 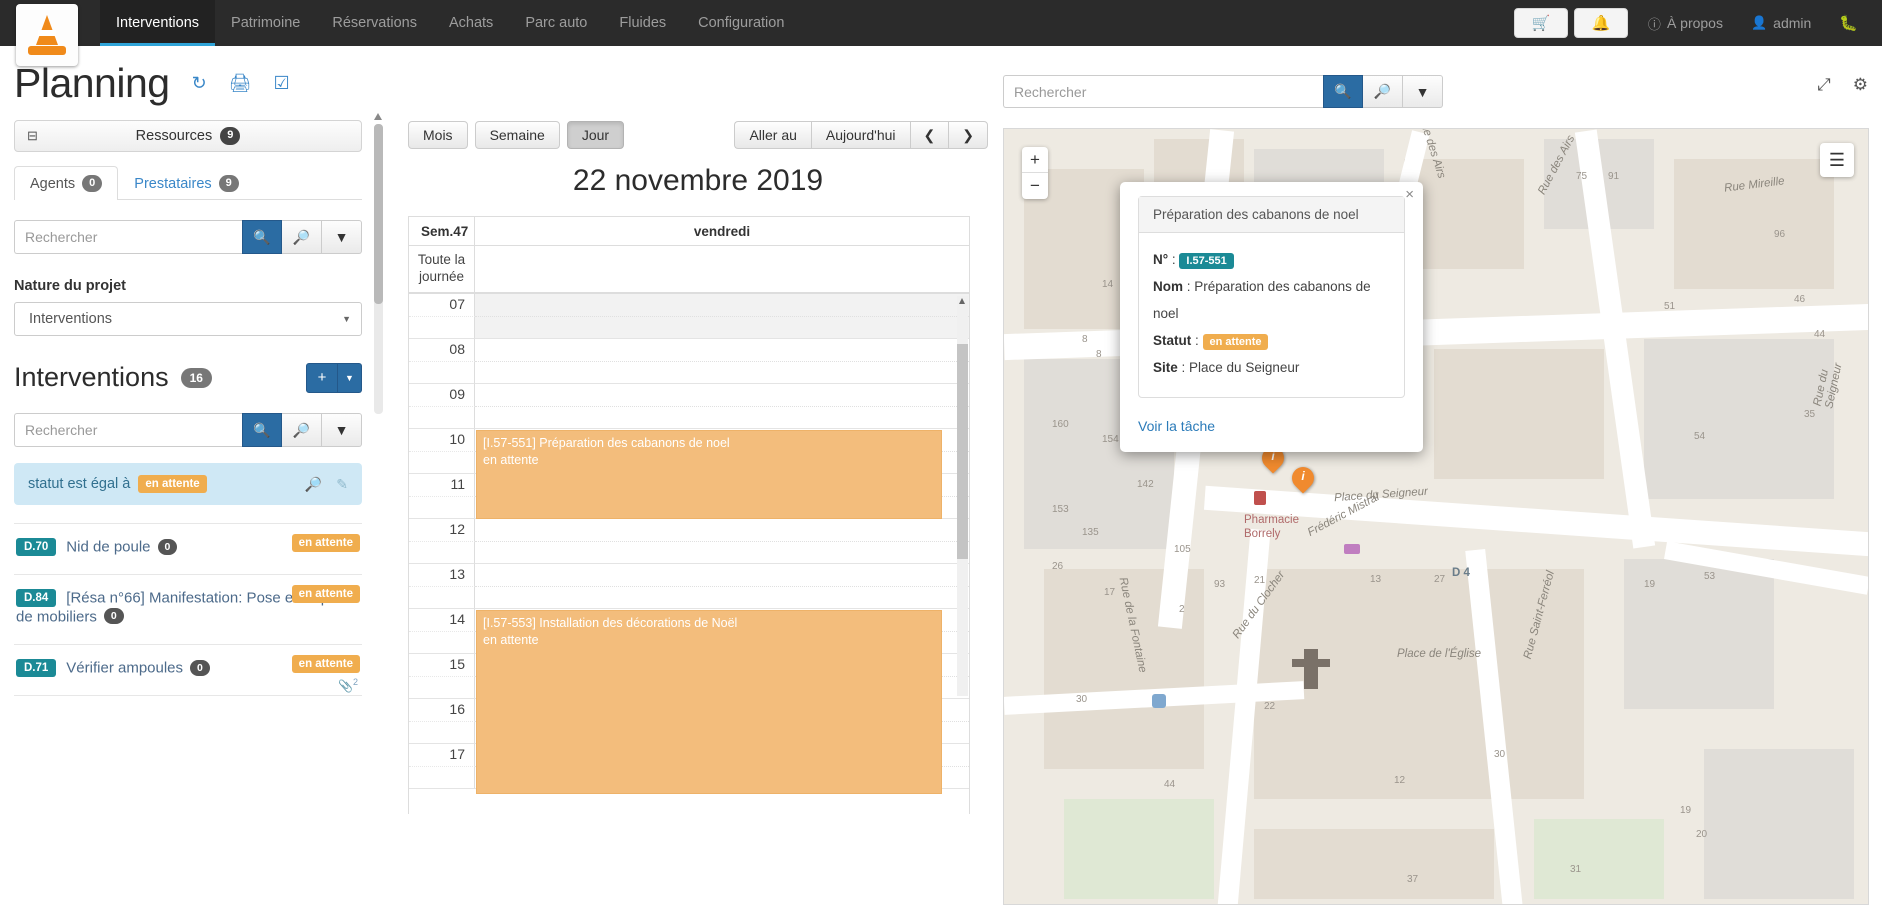 I want to click on popup-field-site: Site : Place du Seigneur, so click(x=1226, y=367).